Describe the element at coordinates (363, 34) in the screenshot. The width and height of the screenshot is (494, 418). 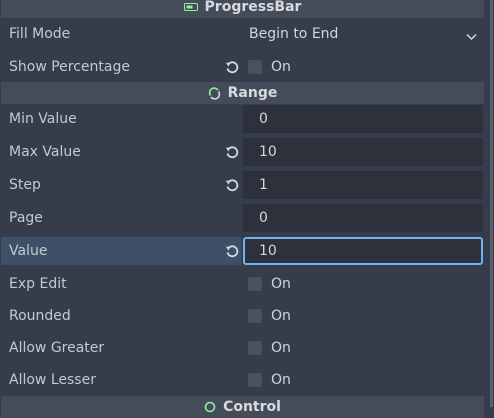
I see `fill-mode-dropdown: Begin to End` at that location.